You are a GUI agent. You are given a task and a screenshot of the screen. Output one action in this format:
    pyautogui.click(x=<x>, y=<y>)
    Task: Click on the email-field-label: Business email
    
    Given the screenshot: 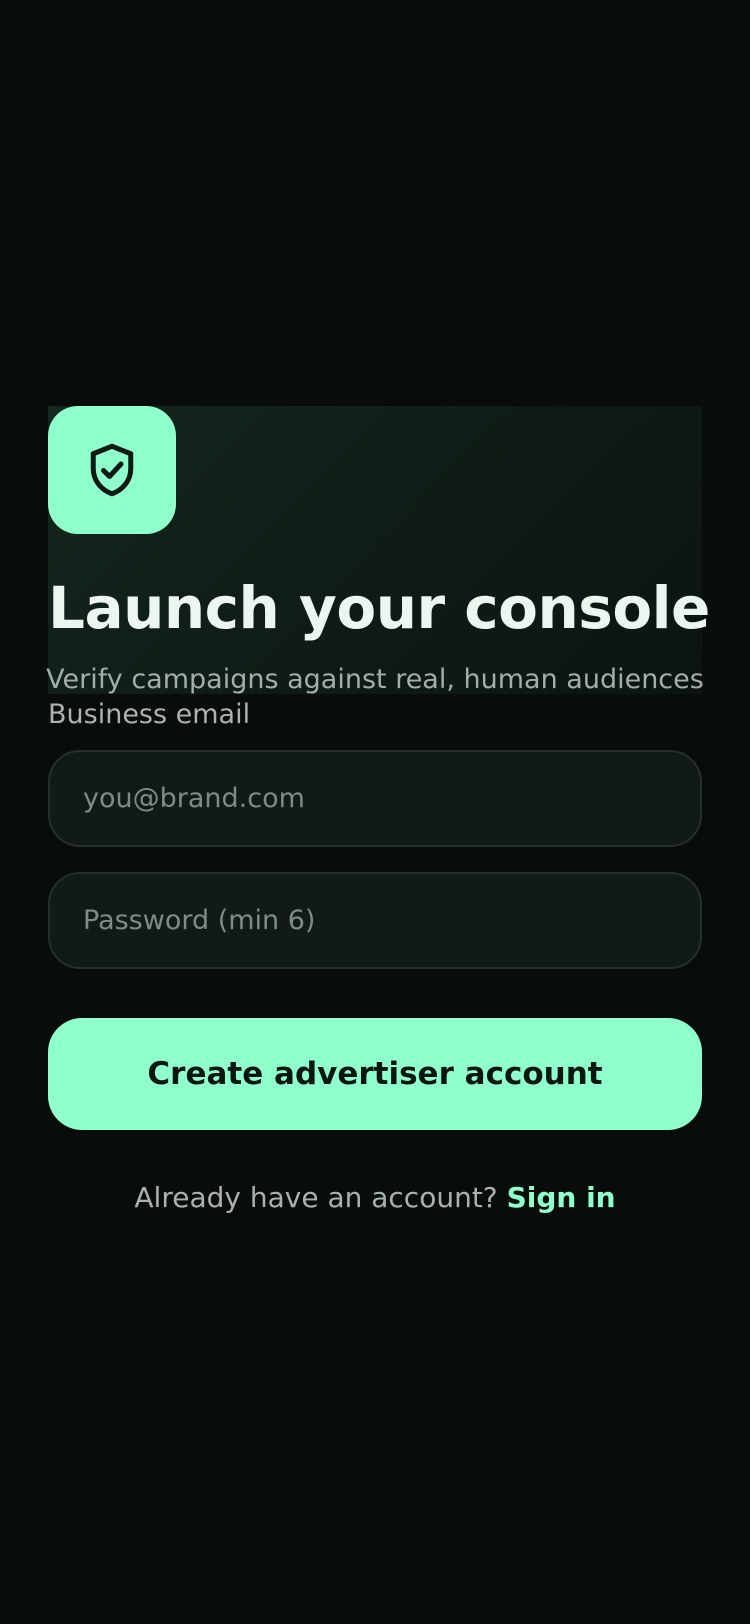 What is the action you would take?
    pyautogui.click(x=149, y=714)
    